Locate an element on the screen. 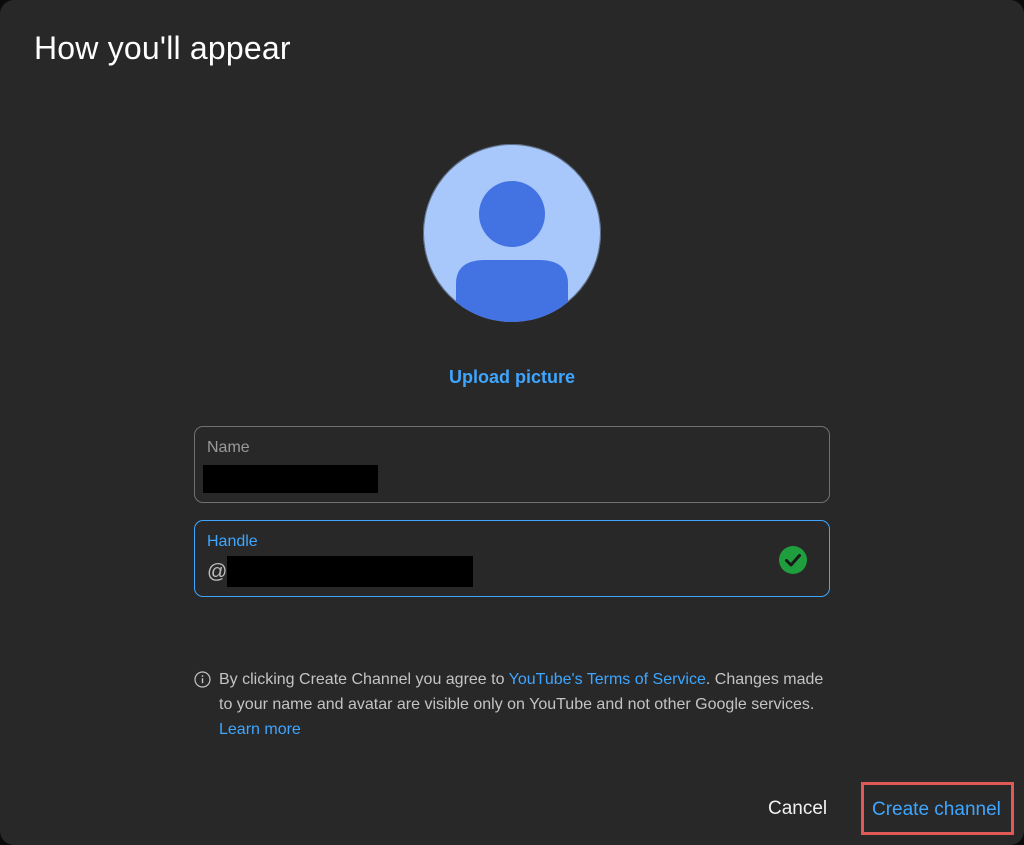 This screenshot has width=1024, height=845. dialog-title: How you'll appear is located at coordinates (162, 48).